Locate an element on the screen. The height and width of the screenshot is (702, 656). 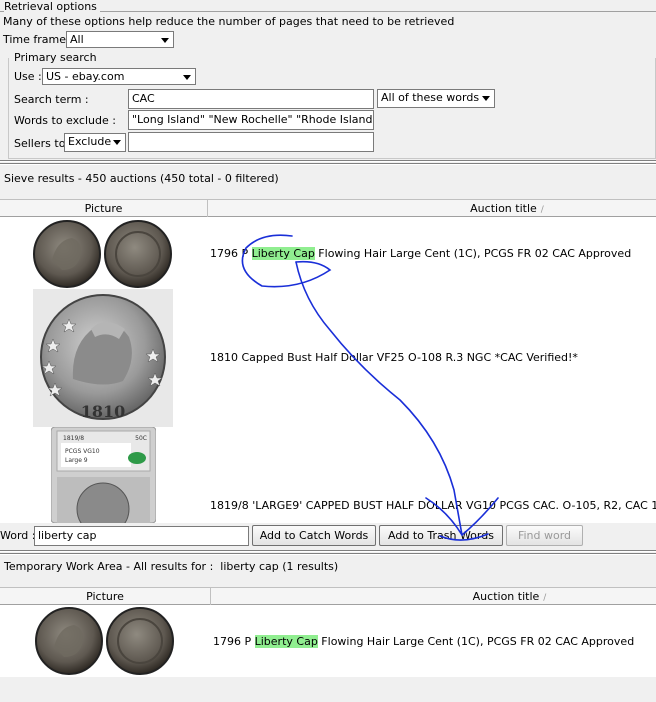
svg-text: 1819/8 is located at coordinates (73, 438).